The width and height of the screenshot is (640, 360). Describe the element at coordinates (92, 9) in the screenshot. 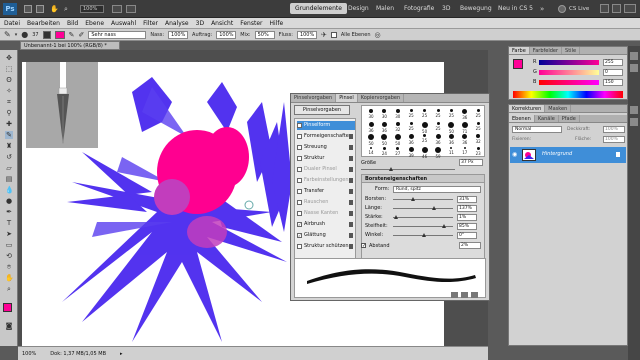

I see `zoom-level-dropdown: 100%` at that location.